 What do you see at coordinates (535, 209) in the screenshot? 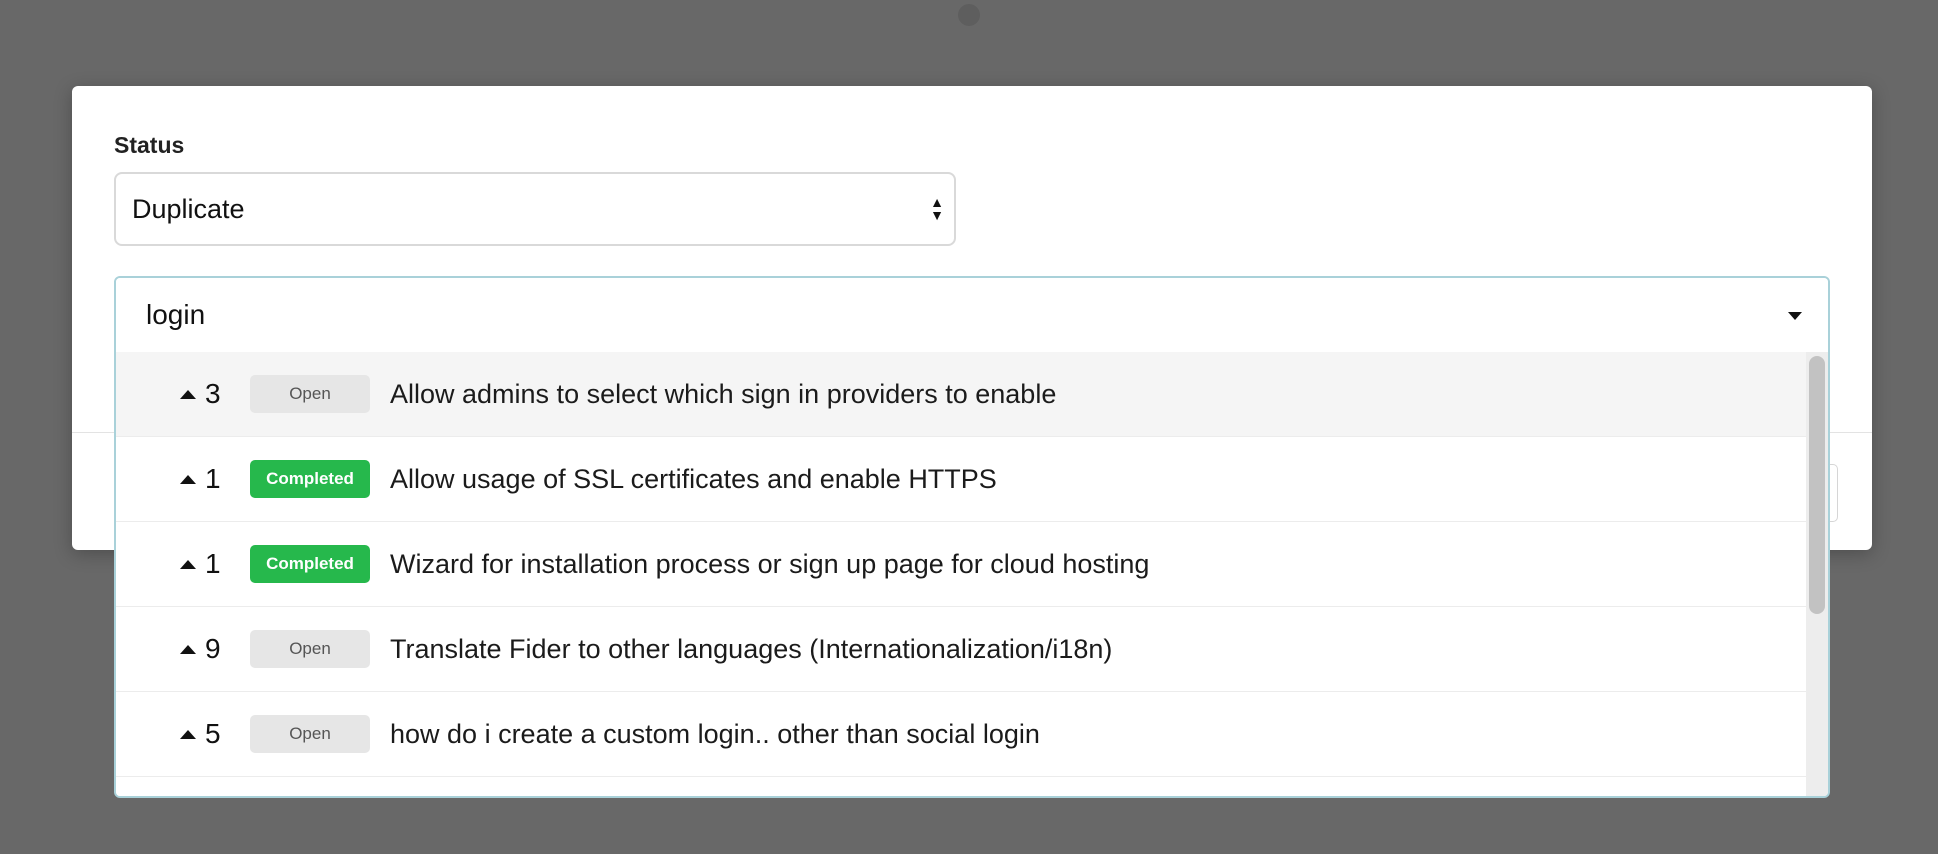
I see `status-select: Duplicate ▲ ▼` at bounding box center [535, 209].